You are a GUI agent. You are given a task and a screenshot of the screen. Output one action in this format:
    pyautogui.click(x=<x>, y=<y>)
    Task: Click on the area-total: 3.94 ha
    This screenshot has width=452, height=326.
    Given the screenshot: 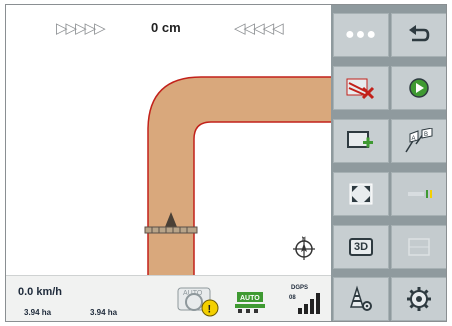 What is the action you would take?
    pyautogui.click(x=104, y=312)
    